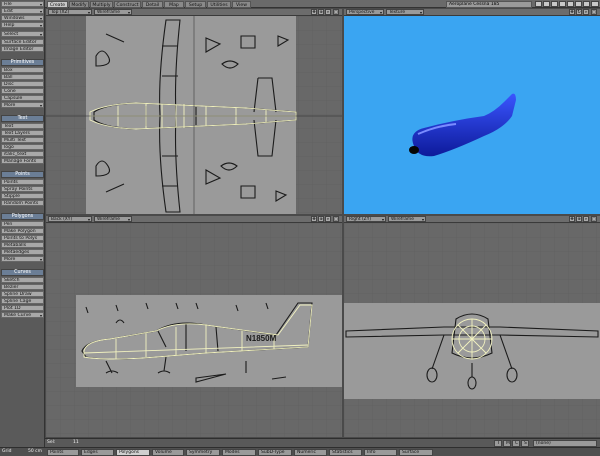  I want to click on tab-multiply: Multiply, so click(101, 4).